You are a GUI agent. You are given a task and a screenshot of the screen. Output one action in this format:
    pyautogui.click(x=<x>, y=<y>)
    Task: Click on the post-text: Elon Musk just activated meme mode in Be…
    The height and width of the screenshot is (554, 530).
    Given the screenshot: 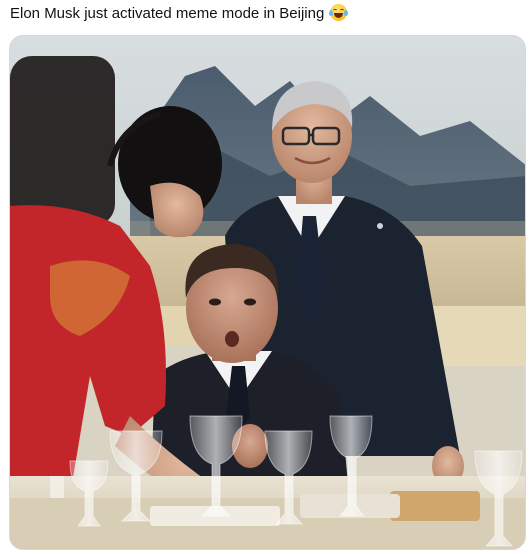 What is the action you would take?
    pyautogui.click(x=179, y=14)
    